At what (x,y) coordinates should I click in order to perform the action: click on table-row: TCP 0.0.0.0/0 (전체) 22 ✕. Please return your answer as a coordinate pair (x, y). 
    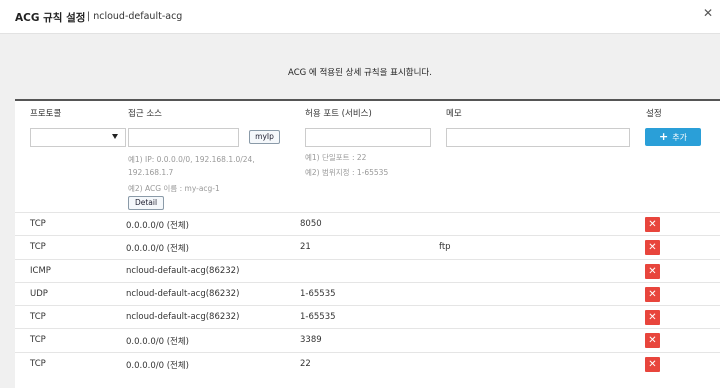
    Looking at the image, I should click on (367, 363).